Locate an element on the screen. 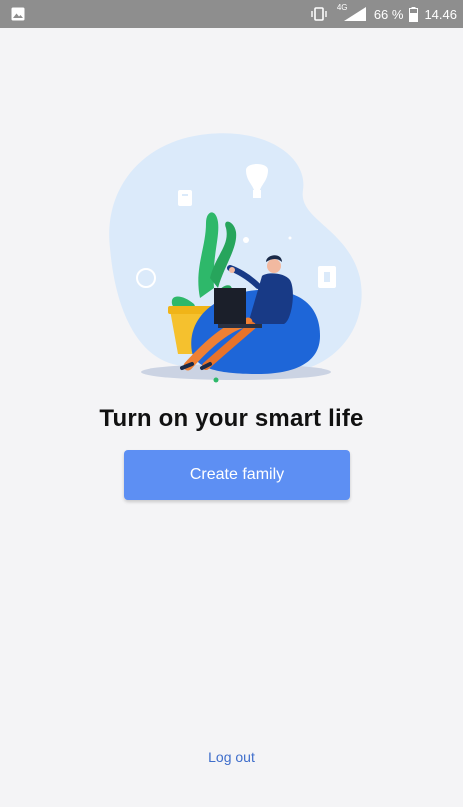 This screenshot has width=463, height=807. signal-icon is located at coordinates (354, 14).